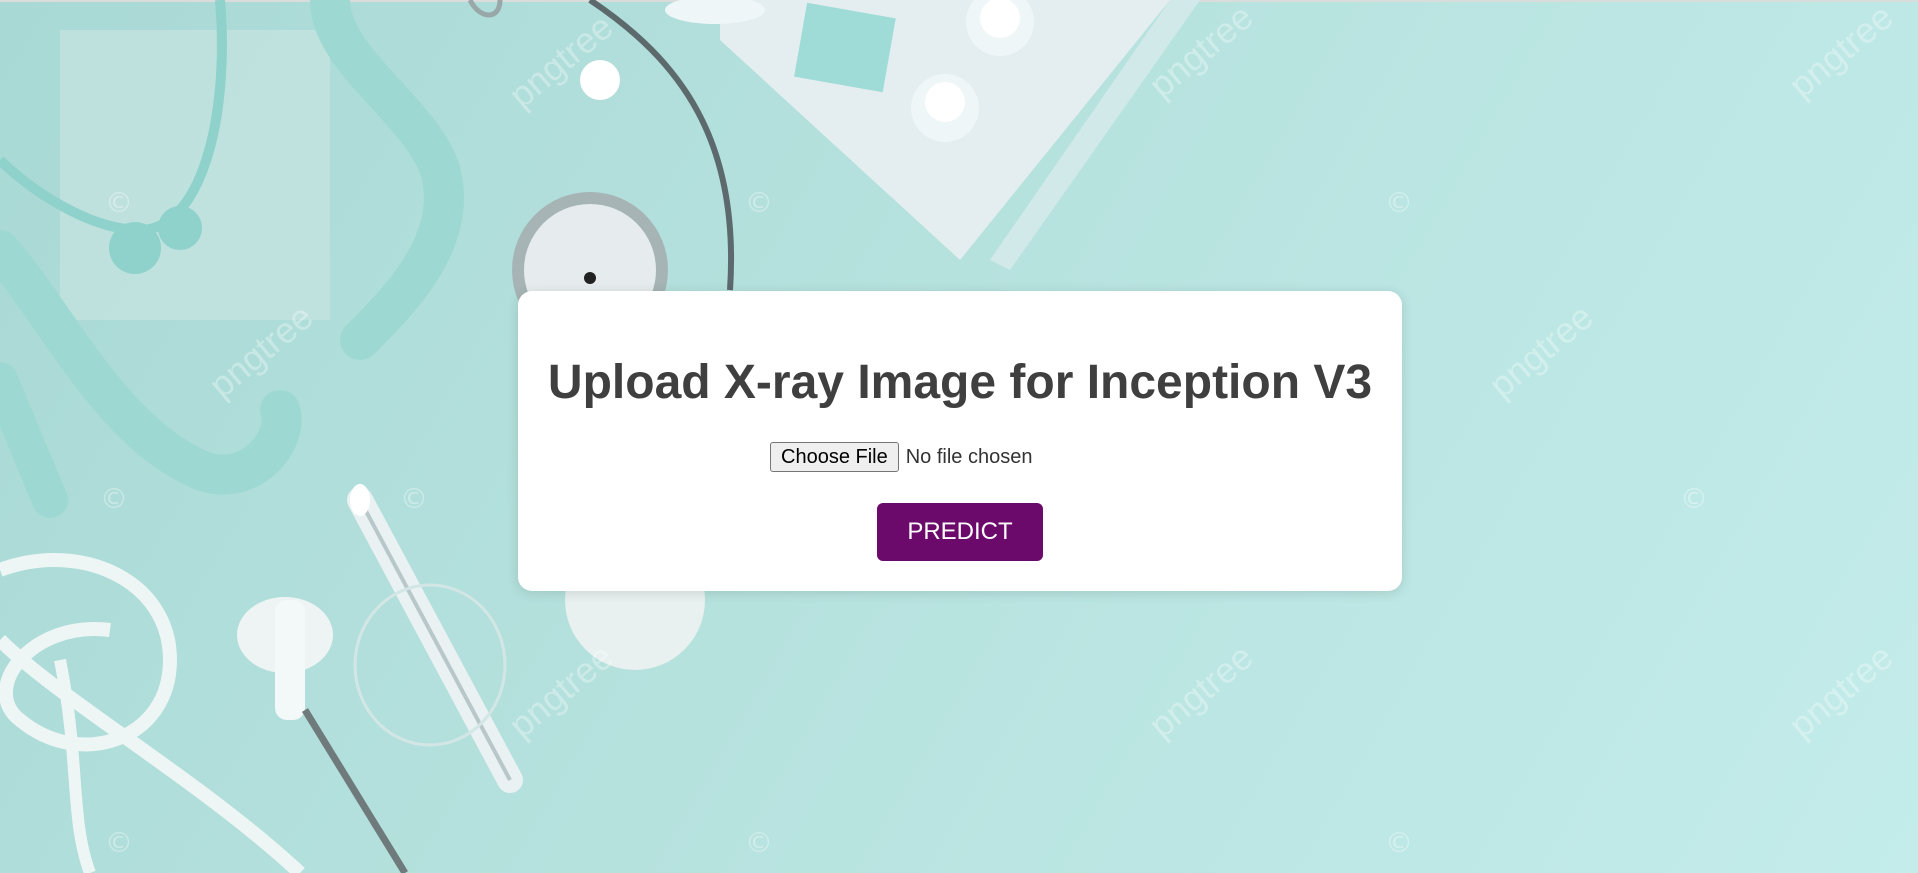 Image resolution: width=1918 pixels, height=873 pixels. What do you see at coordinates (75, 765) in the screenshot?
I see `cable-lower` at bounding box center [75, 765].